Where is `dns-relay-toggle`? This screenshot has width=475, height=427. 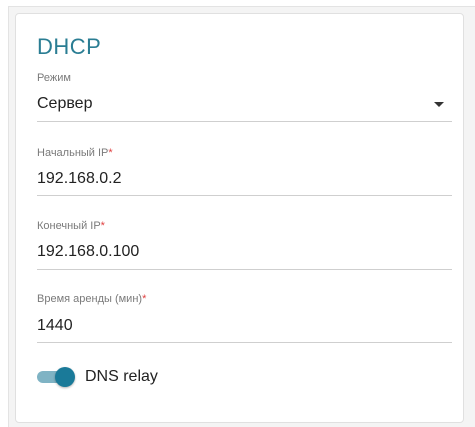
dns-relay-toggle is located at coordinates (56, 377).